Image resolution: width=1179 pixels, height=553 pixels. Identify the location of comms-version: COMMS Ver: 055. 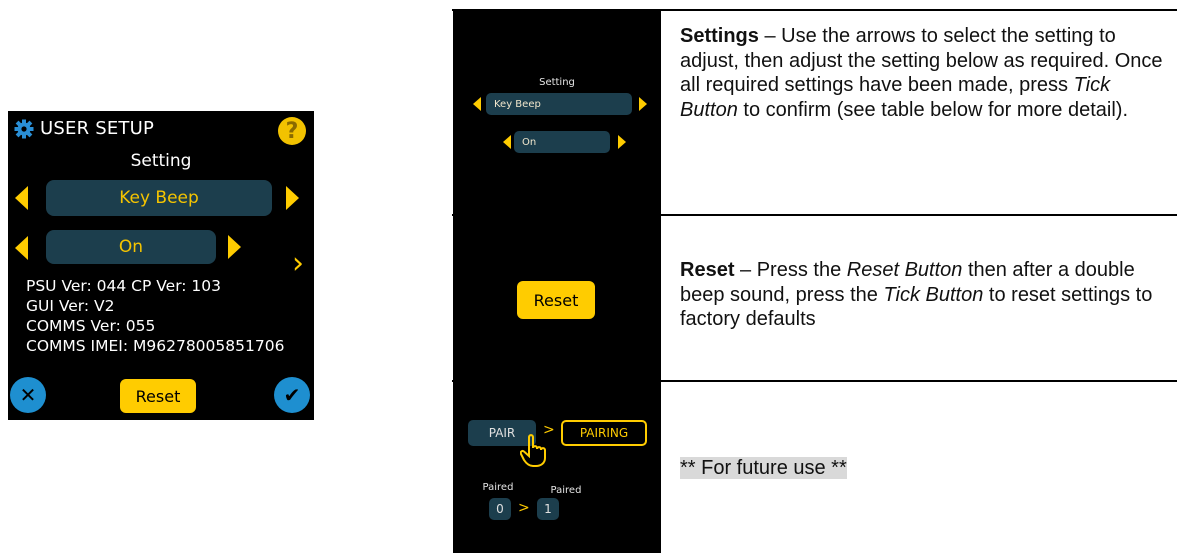
(91, 326).